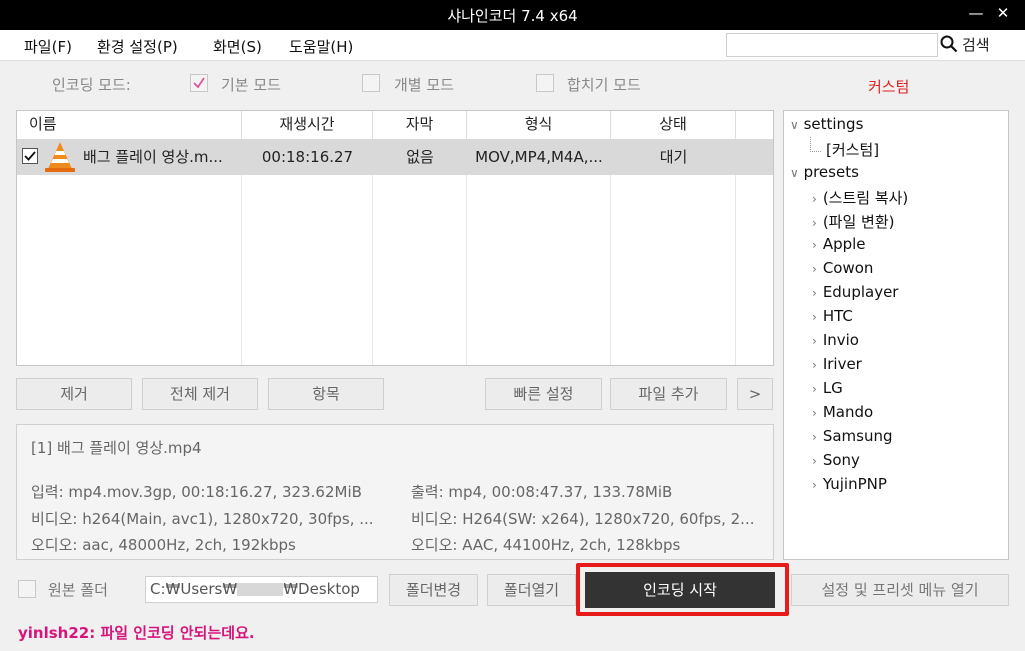 The width and height of the screenshot is (1025, 651). What do you see at coordinates (27, 589) in the screenshot?
I see `source-folder-checkbox` at bounding box center [27, 589].